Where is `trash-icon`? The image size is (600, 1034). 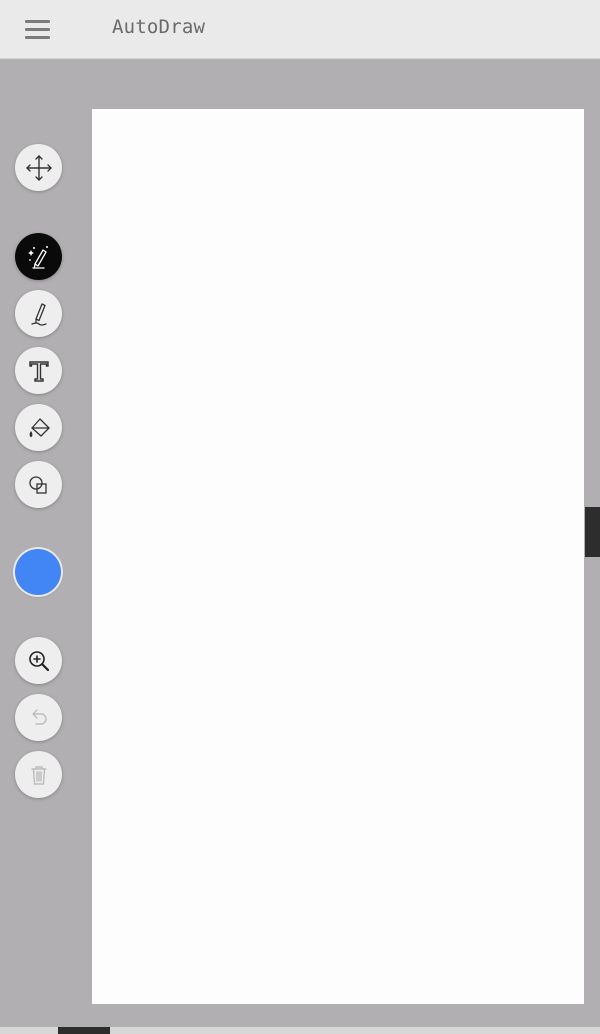 trash-icon is located at coordinates (38, 775).